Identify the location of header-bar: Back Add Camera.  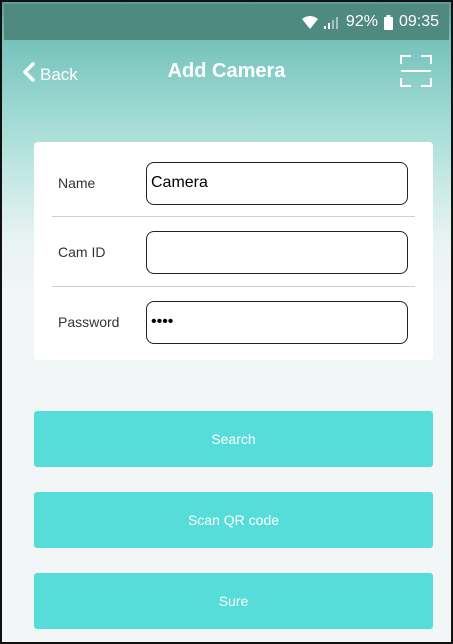
(226, 75).